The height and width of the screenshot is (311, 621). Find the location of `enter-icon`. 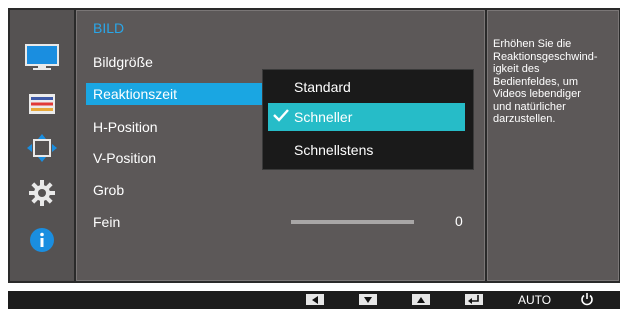

enter-icon is located at coordinates (474, 299).